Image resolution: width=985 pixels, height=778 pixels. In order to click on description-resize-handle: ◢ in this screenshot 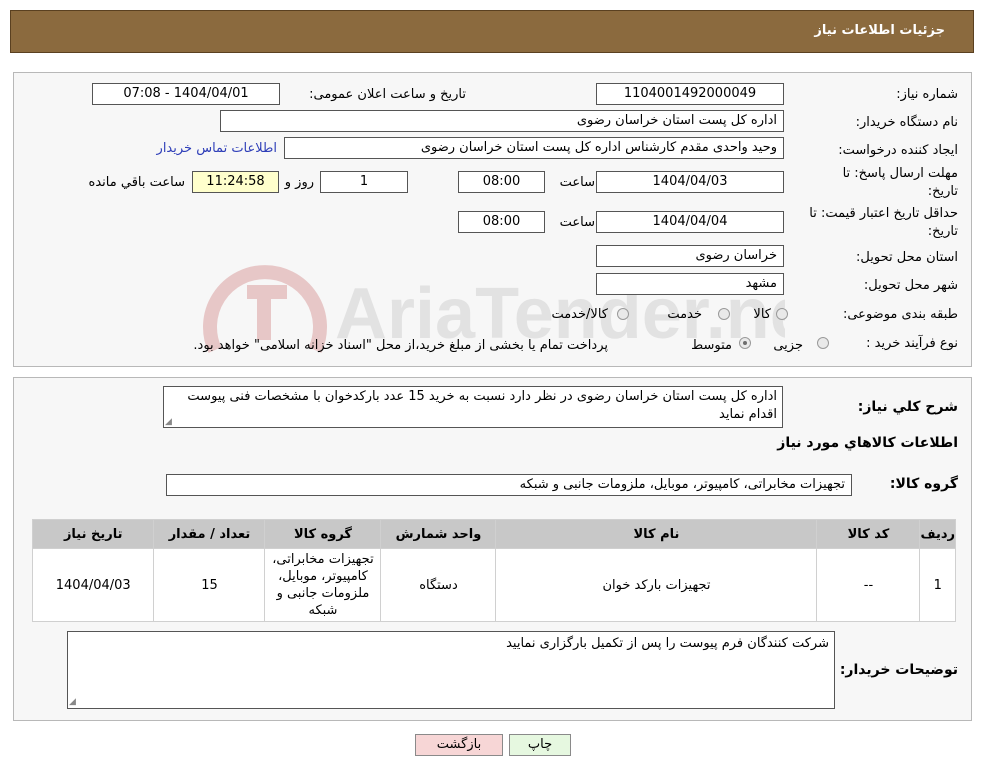, I will do `click(169, 422)`.